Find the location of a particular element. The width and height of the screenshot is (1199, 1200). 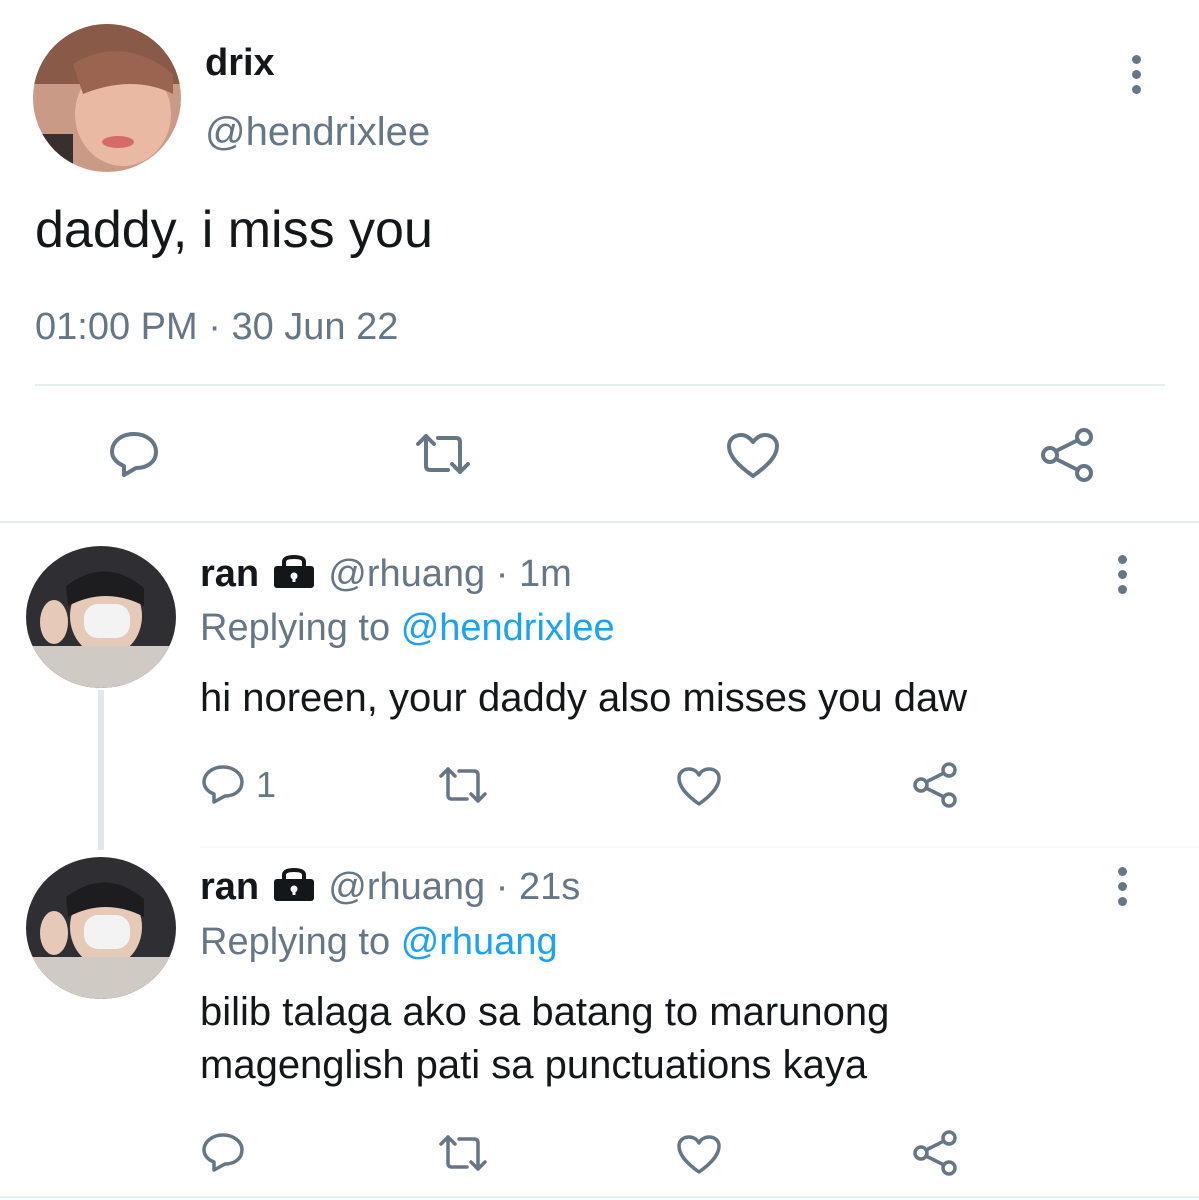

replying-to-link: @rhuang is located at coordinates (479, 942).